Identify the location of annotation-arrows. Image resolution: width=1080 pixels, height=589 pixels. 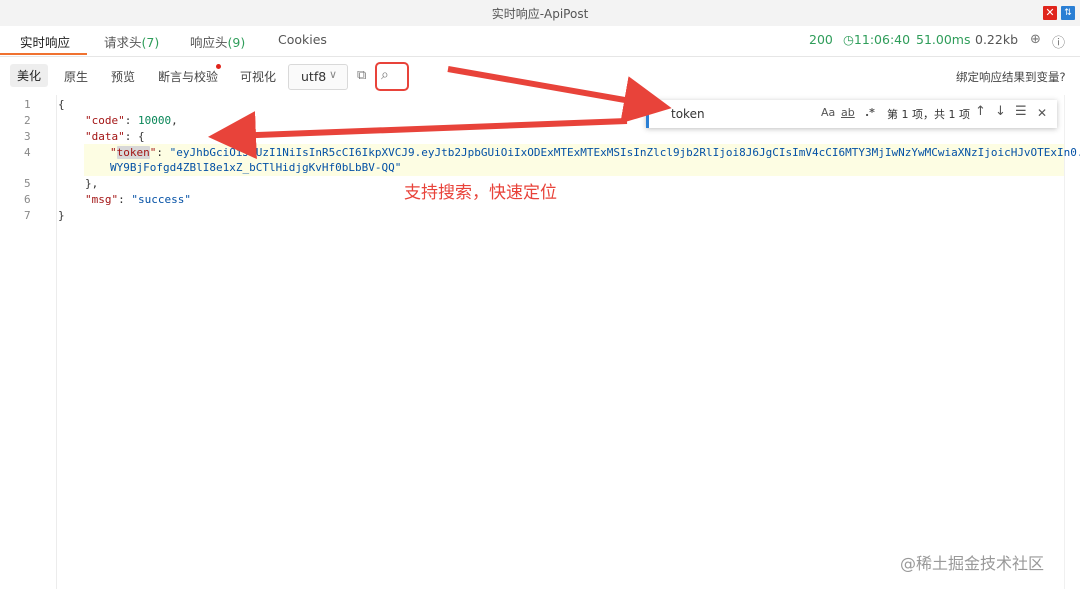
(440, 113).